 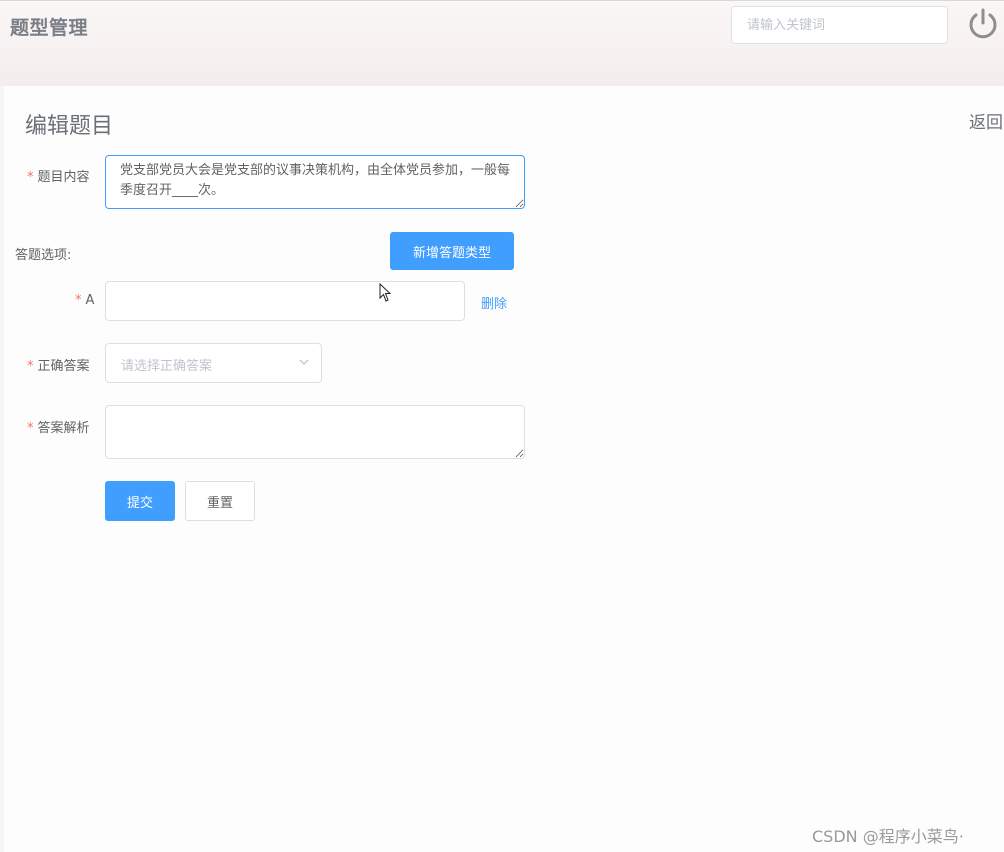 What do you see at coordinates (315, 432) in the screenshot?
I see `answer-analysis-textarea` at bounding box center [315, 432].